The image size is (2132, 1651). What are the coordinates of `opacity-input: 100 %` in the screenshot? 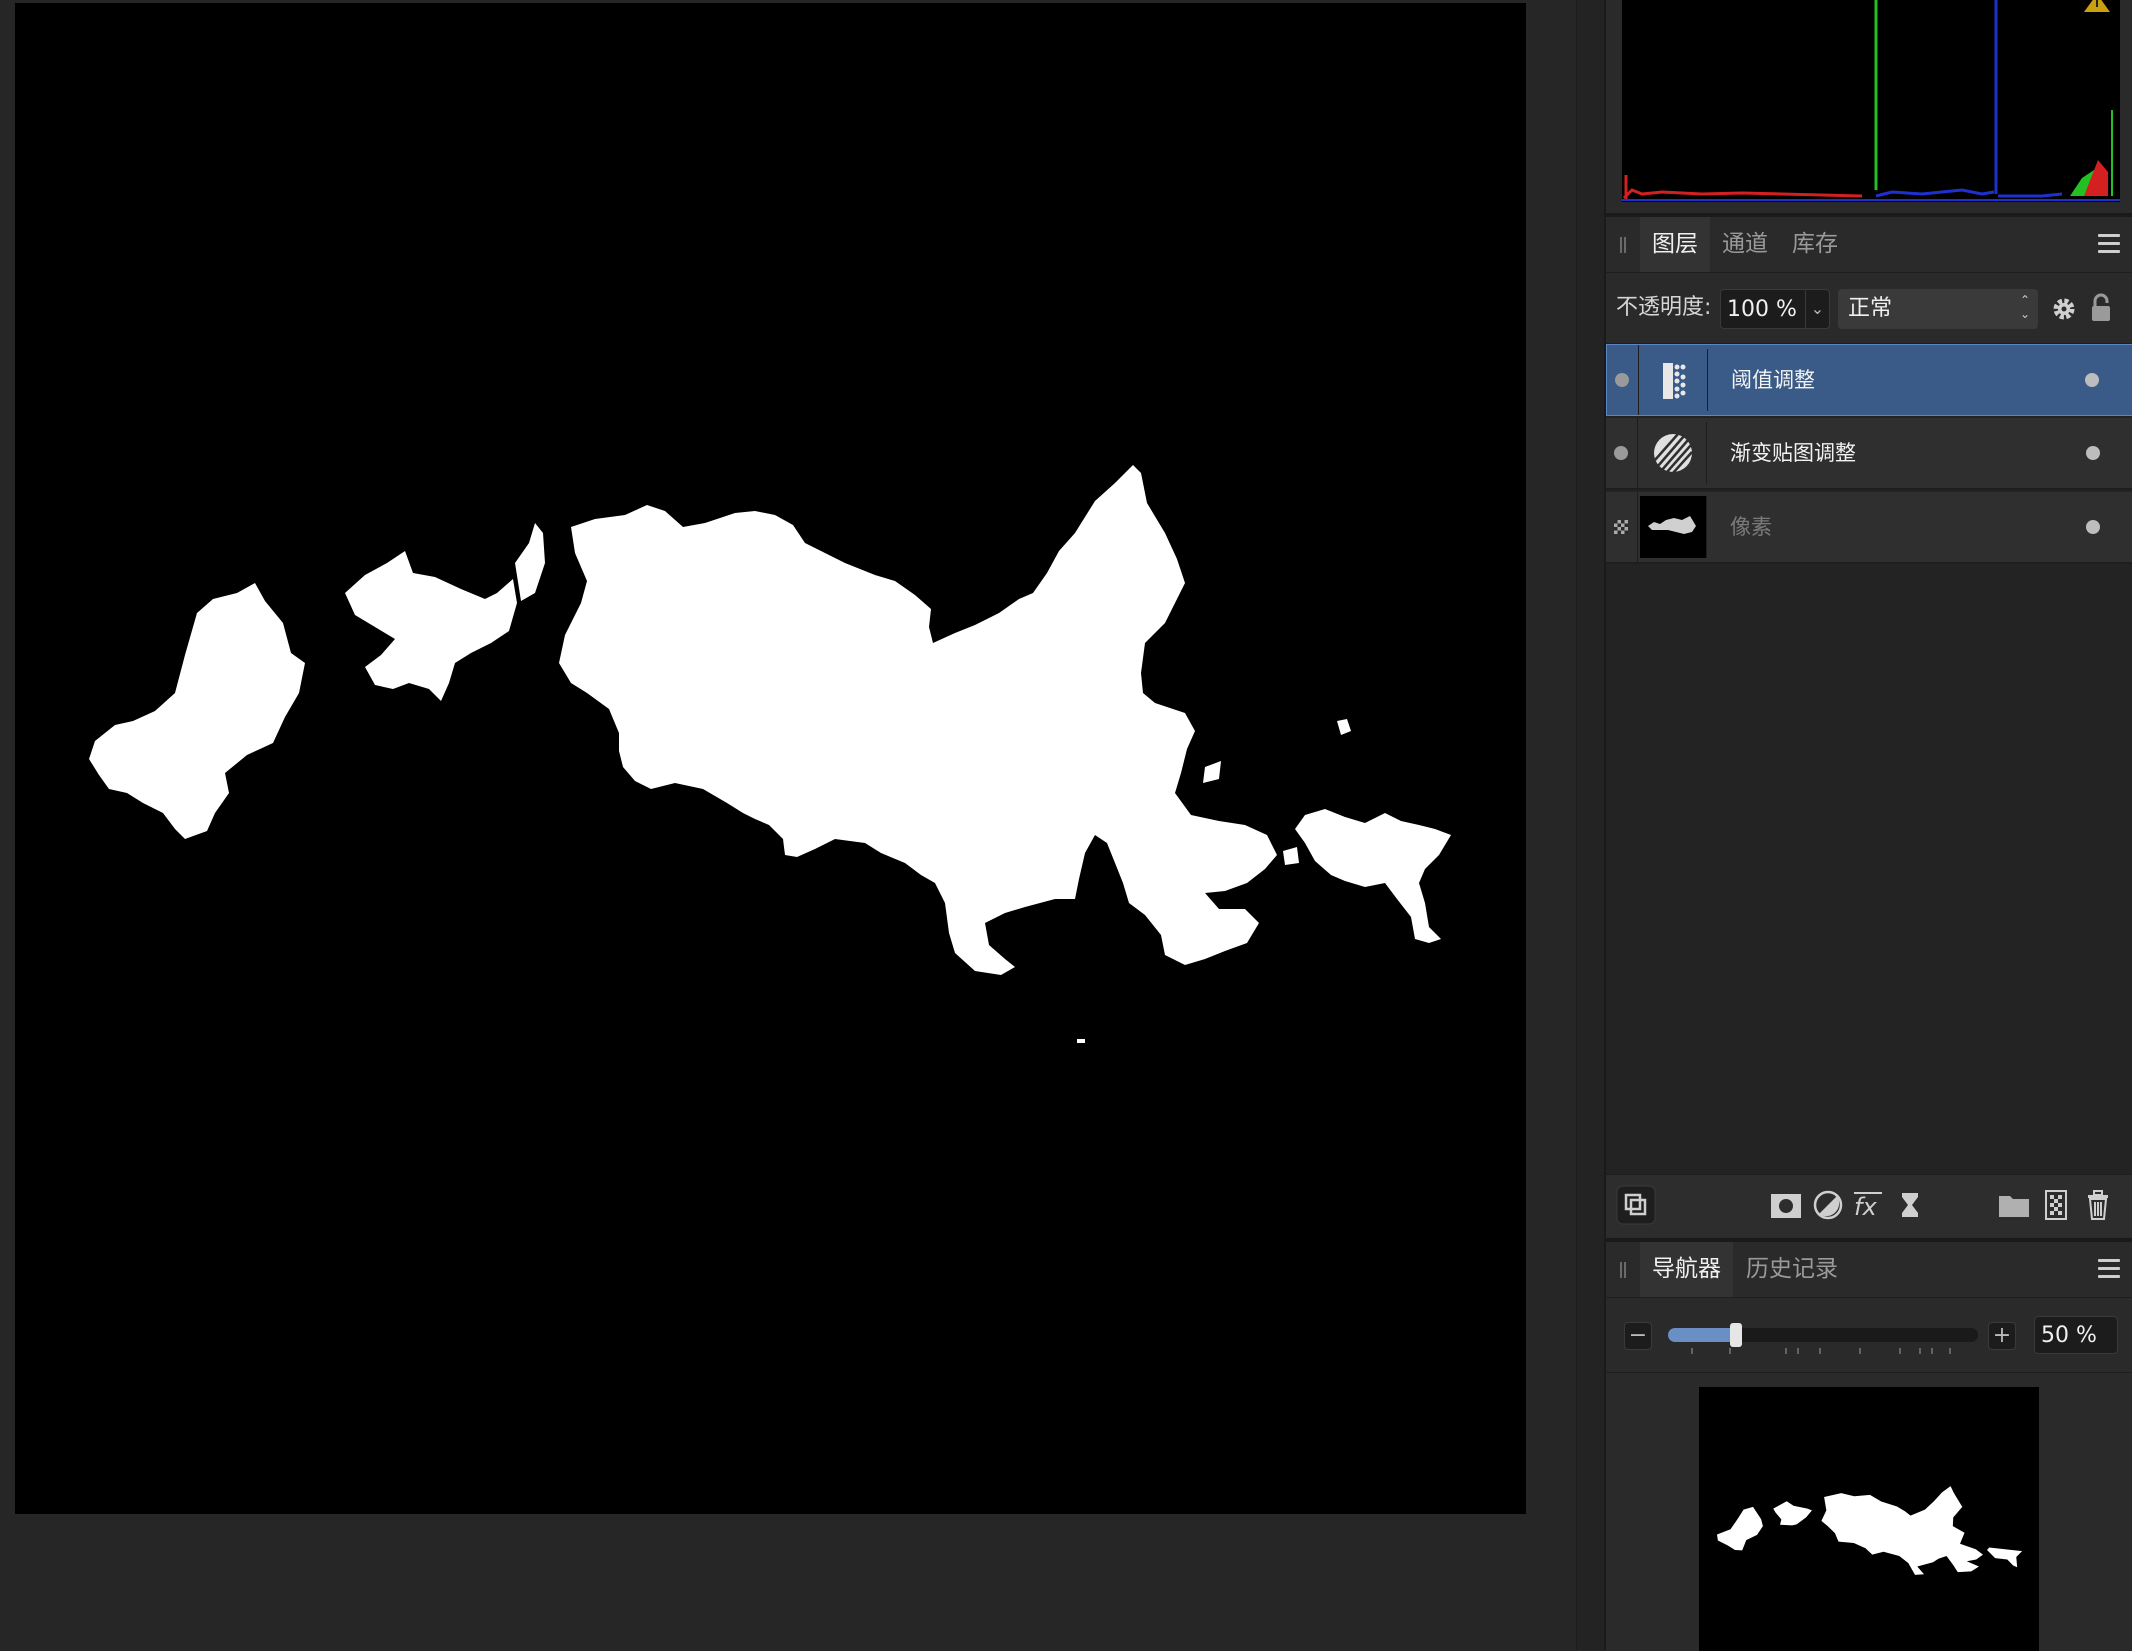 It's located at (1763, 309).